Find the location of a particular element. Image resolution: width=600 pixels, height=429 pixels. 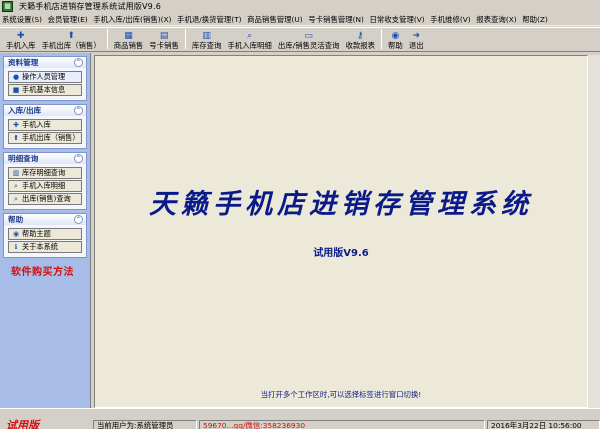

toolbar-button-1: ⬆ 手机出库（销售） is located at coordinates (71, 39).